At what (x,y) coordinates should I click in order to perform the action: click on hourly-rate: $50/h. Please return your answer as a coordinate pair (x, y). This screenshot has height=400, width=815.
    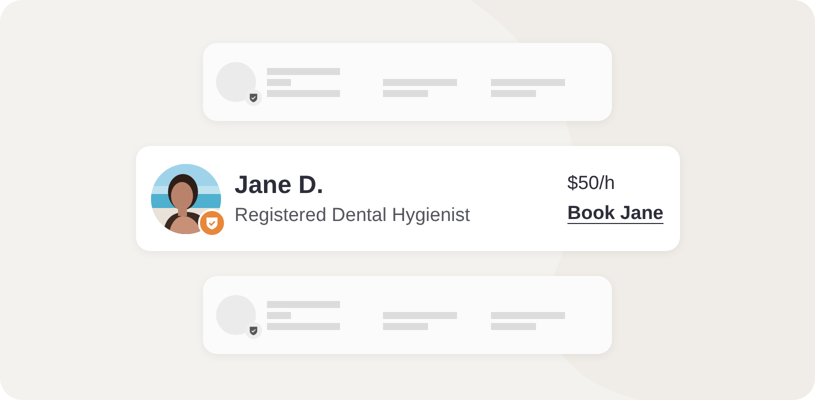
    Looking at the image, I should click on (591, 183).